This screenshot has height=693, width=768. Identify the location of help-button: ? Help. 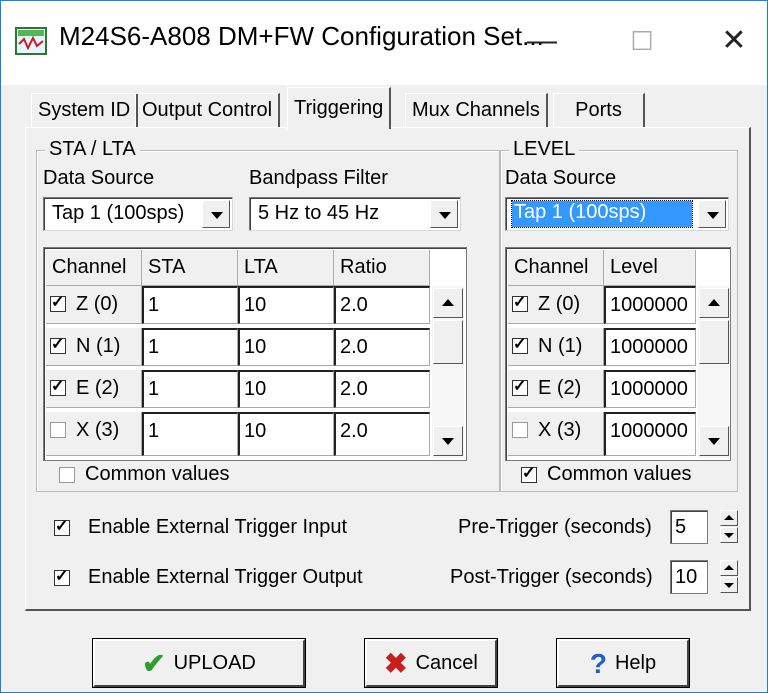
(623, 663).